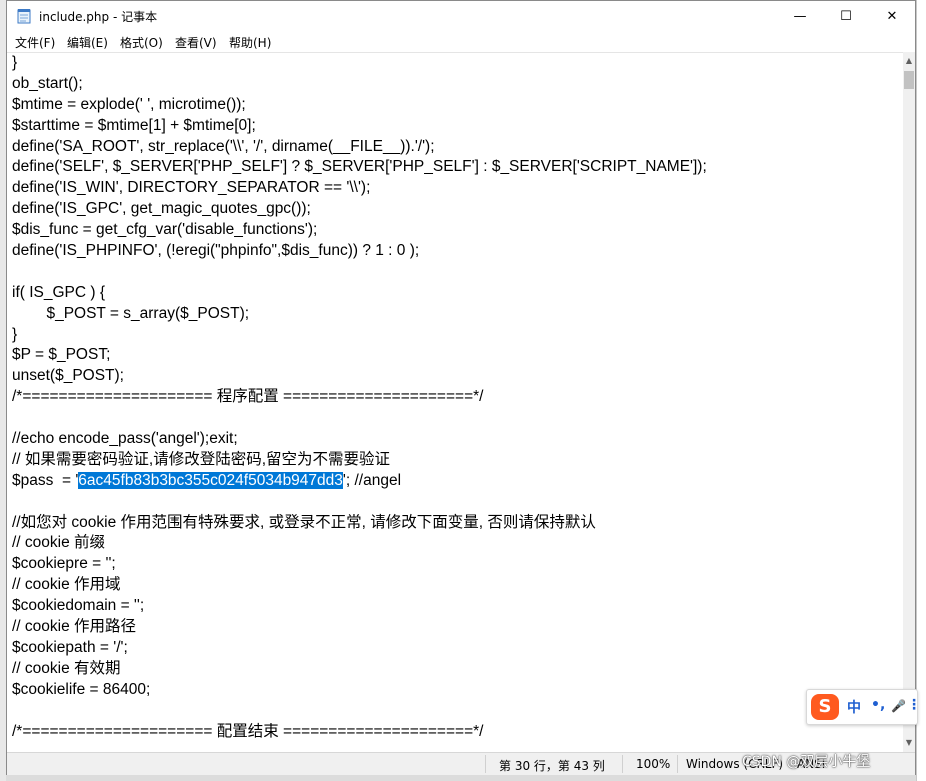 This screenshot has width=926, height=781. I want to click on code-line: // cookie 前缀, so click(59, 543).